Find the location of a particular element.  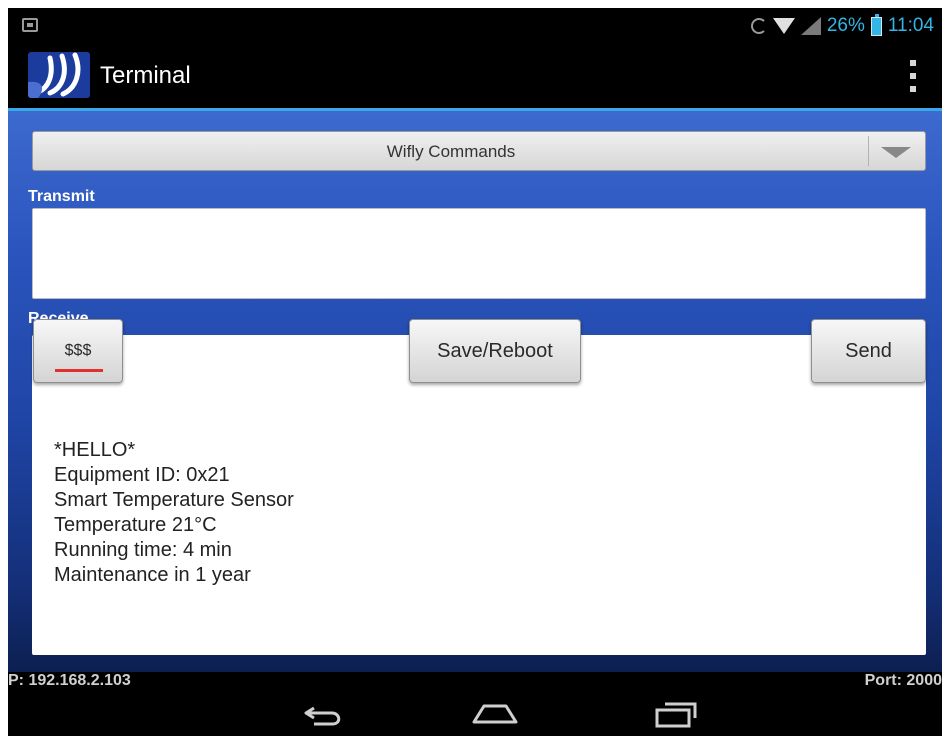

send-button: Send is located at coordinates (868, 351).